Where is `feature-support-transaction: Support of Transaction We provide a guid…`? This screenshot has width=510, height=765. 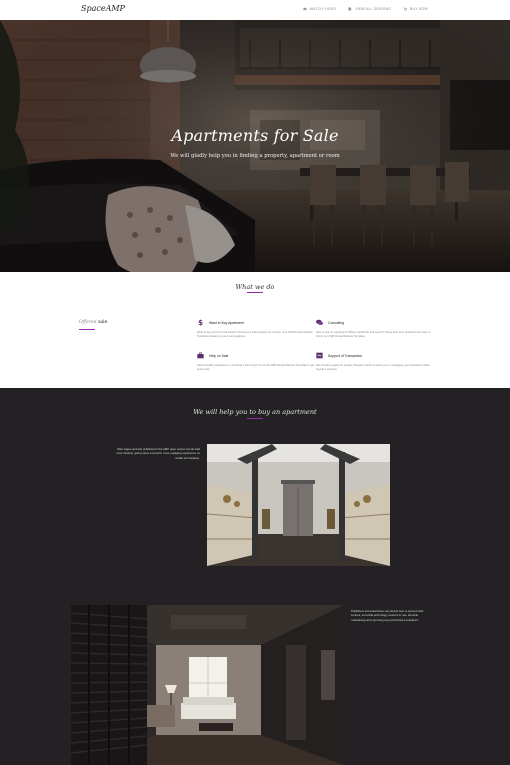 feature-support-transaction: Support of Transaction We provide a guid… is located at coordinates (375, 367).